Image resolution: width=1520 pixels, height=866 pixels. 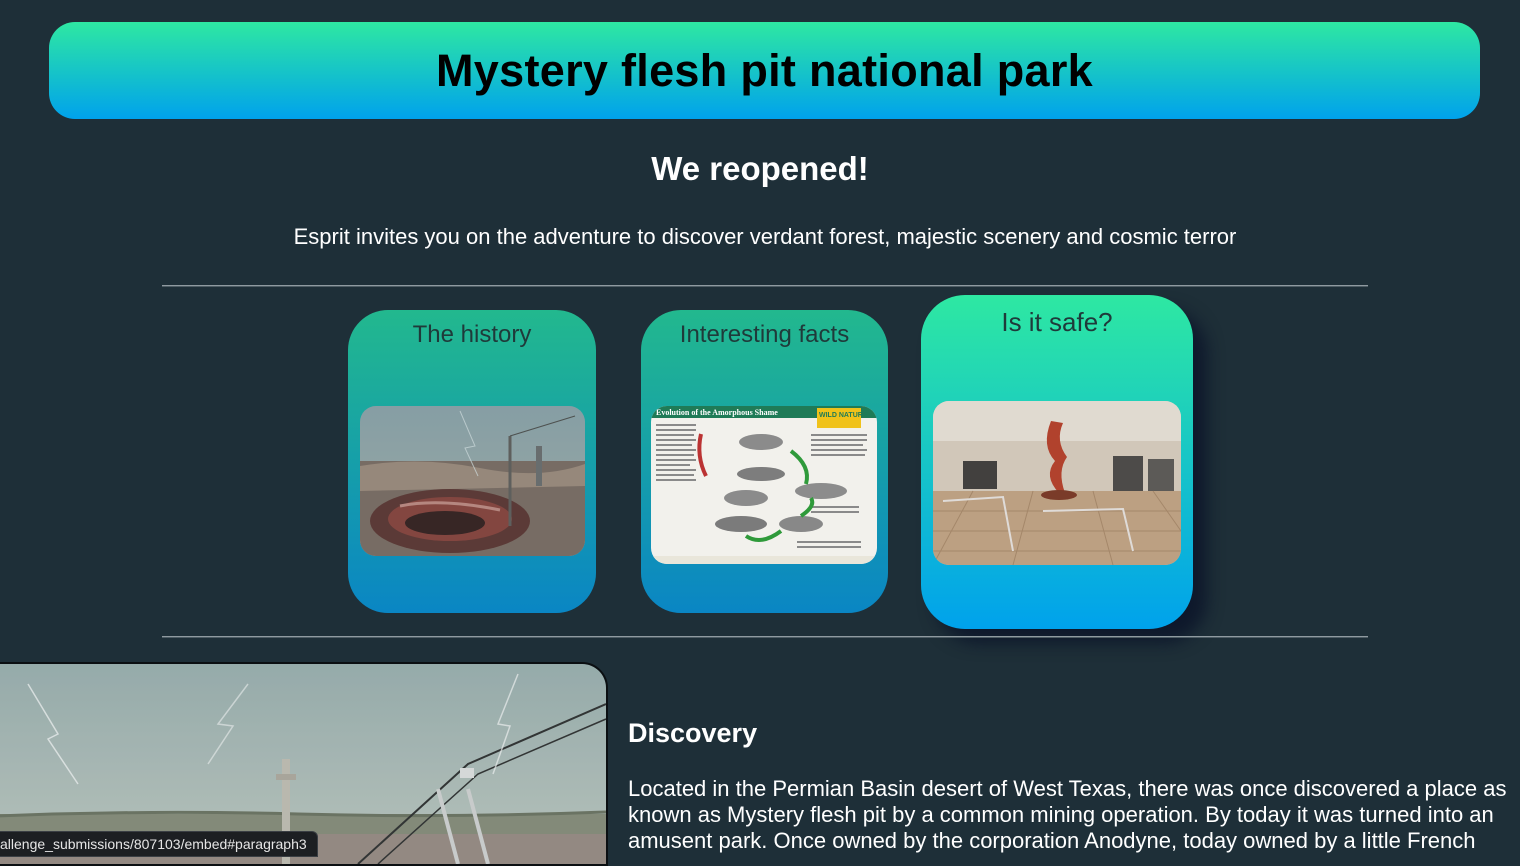 I want to click on card-safe-label: Is it safe?, so click(x=1057, y=322).